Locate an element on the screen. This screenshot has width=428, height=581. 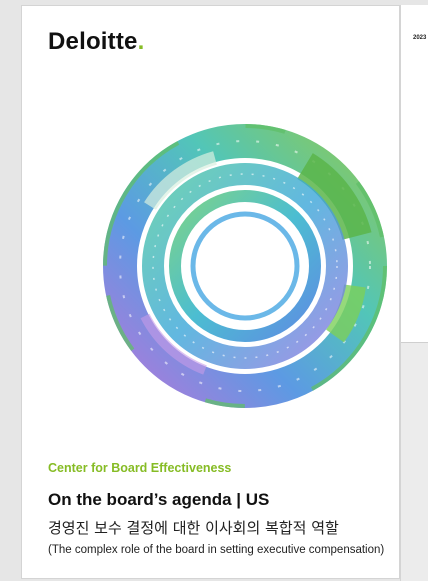
year-label: 2023 is located at coordinates (420, 38).